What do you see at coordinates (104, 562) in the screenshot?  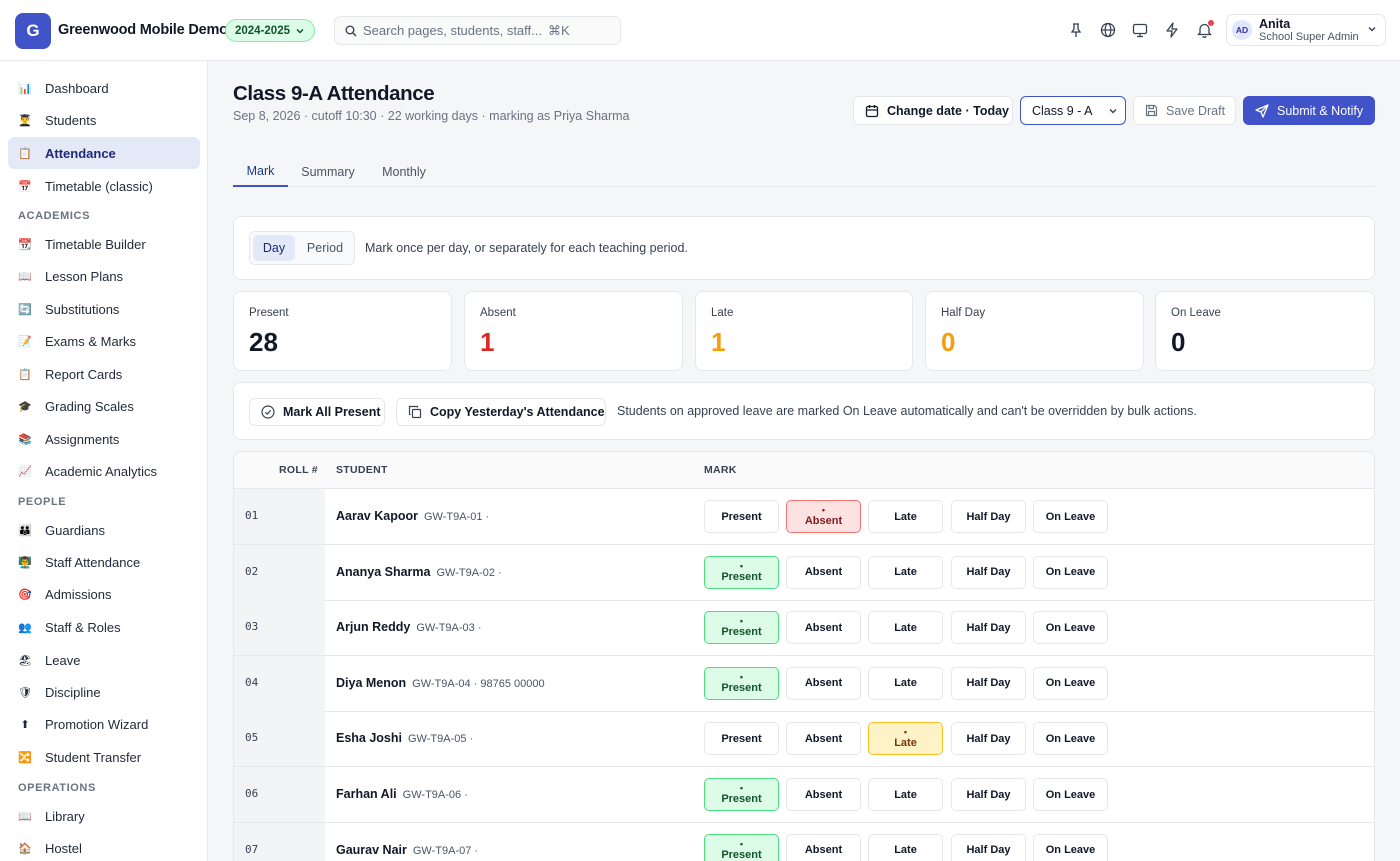 I see `sidebar-item-staff-attendance: 👨‍🏫 Staff Attendance` at bounding box center [104, 562].